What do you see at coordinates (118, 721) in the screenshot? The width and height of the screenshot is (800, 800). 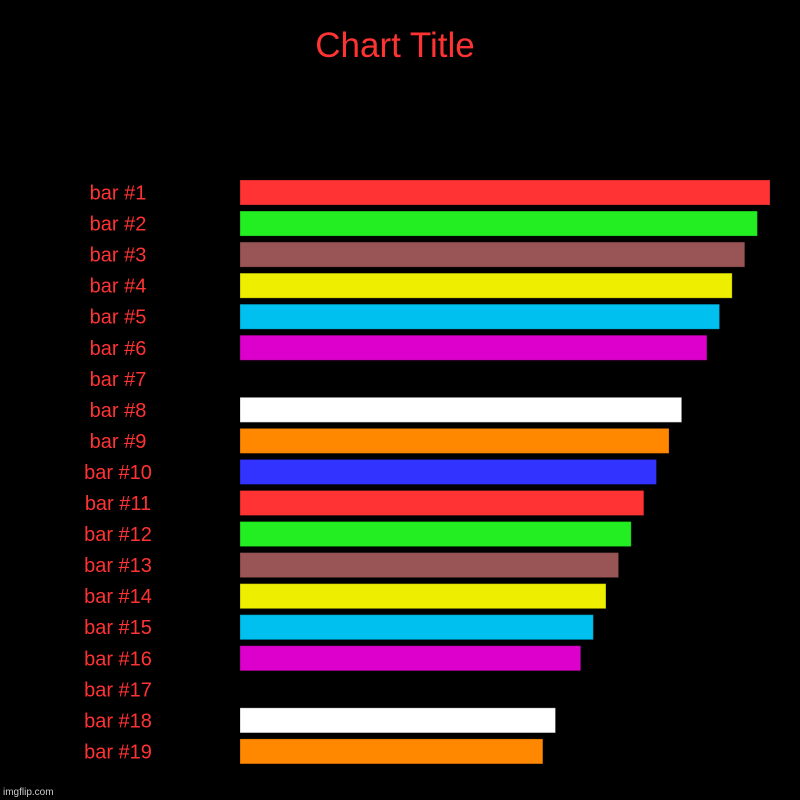 I see `category-label: bar #18` at bounding box center [118, 721].